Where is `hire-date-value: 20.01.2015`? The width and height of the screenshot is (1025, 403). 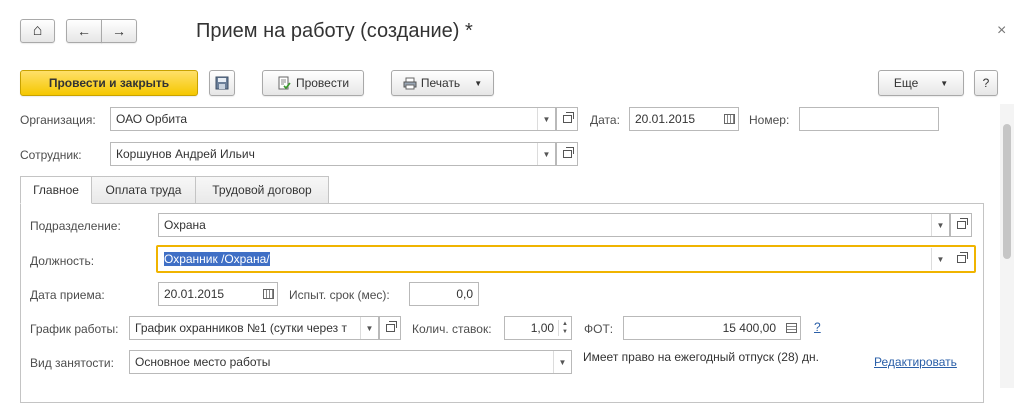
hire-date-value: 20.01.2015 is located at coordinates (194, 294).